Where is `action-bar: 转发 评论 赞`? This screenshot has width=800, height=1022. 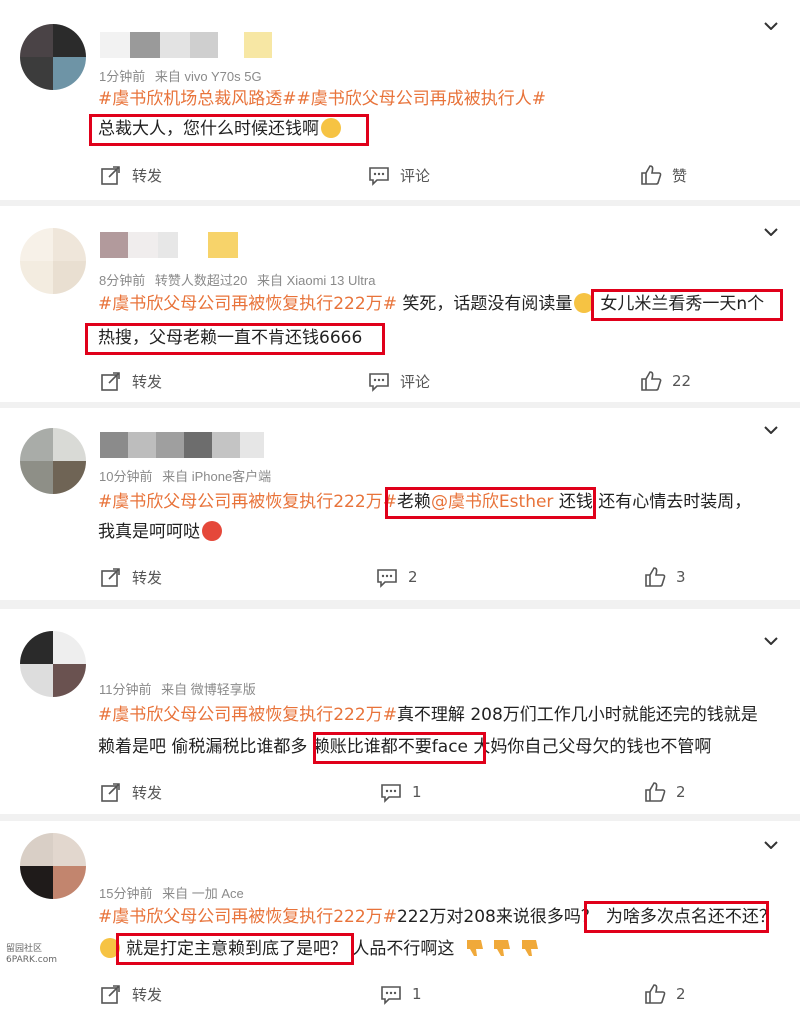
action-bar: 转发 评论 赞 is located at coordinates (400, 177).